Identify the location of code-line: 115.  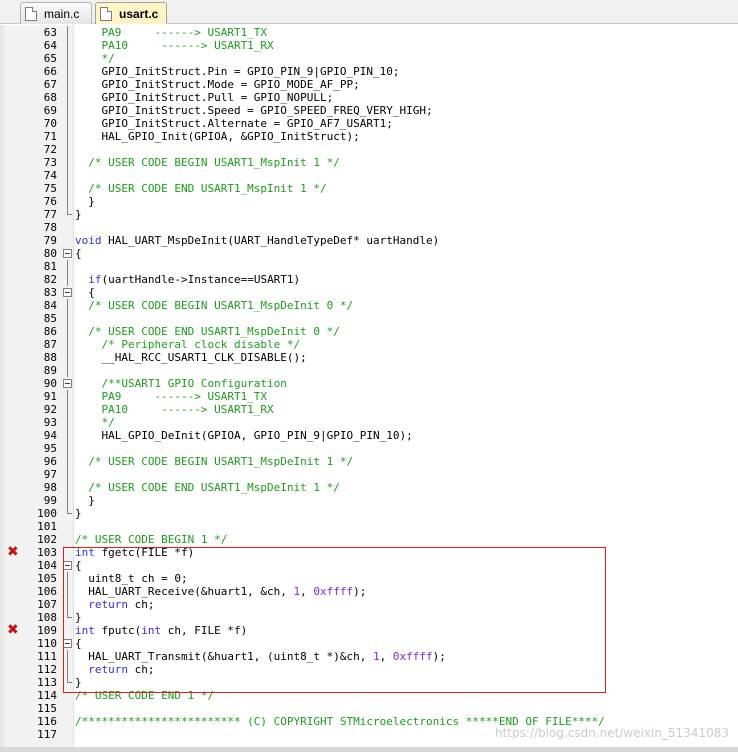
(369, 708).